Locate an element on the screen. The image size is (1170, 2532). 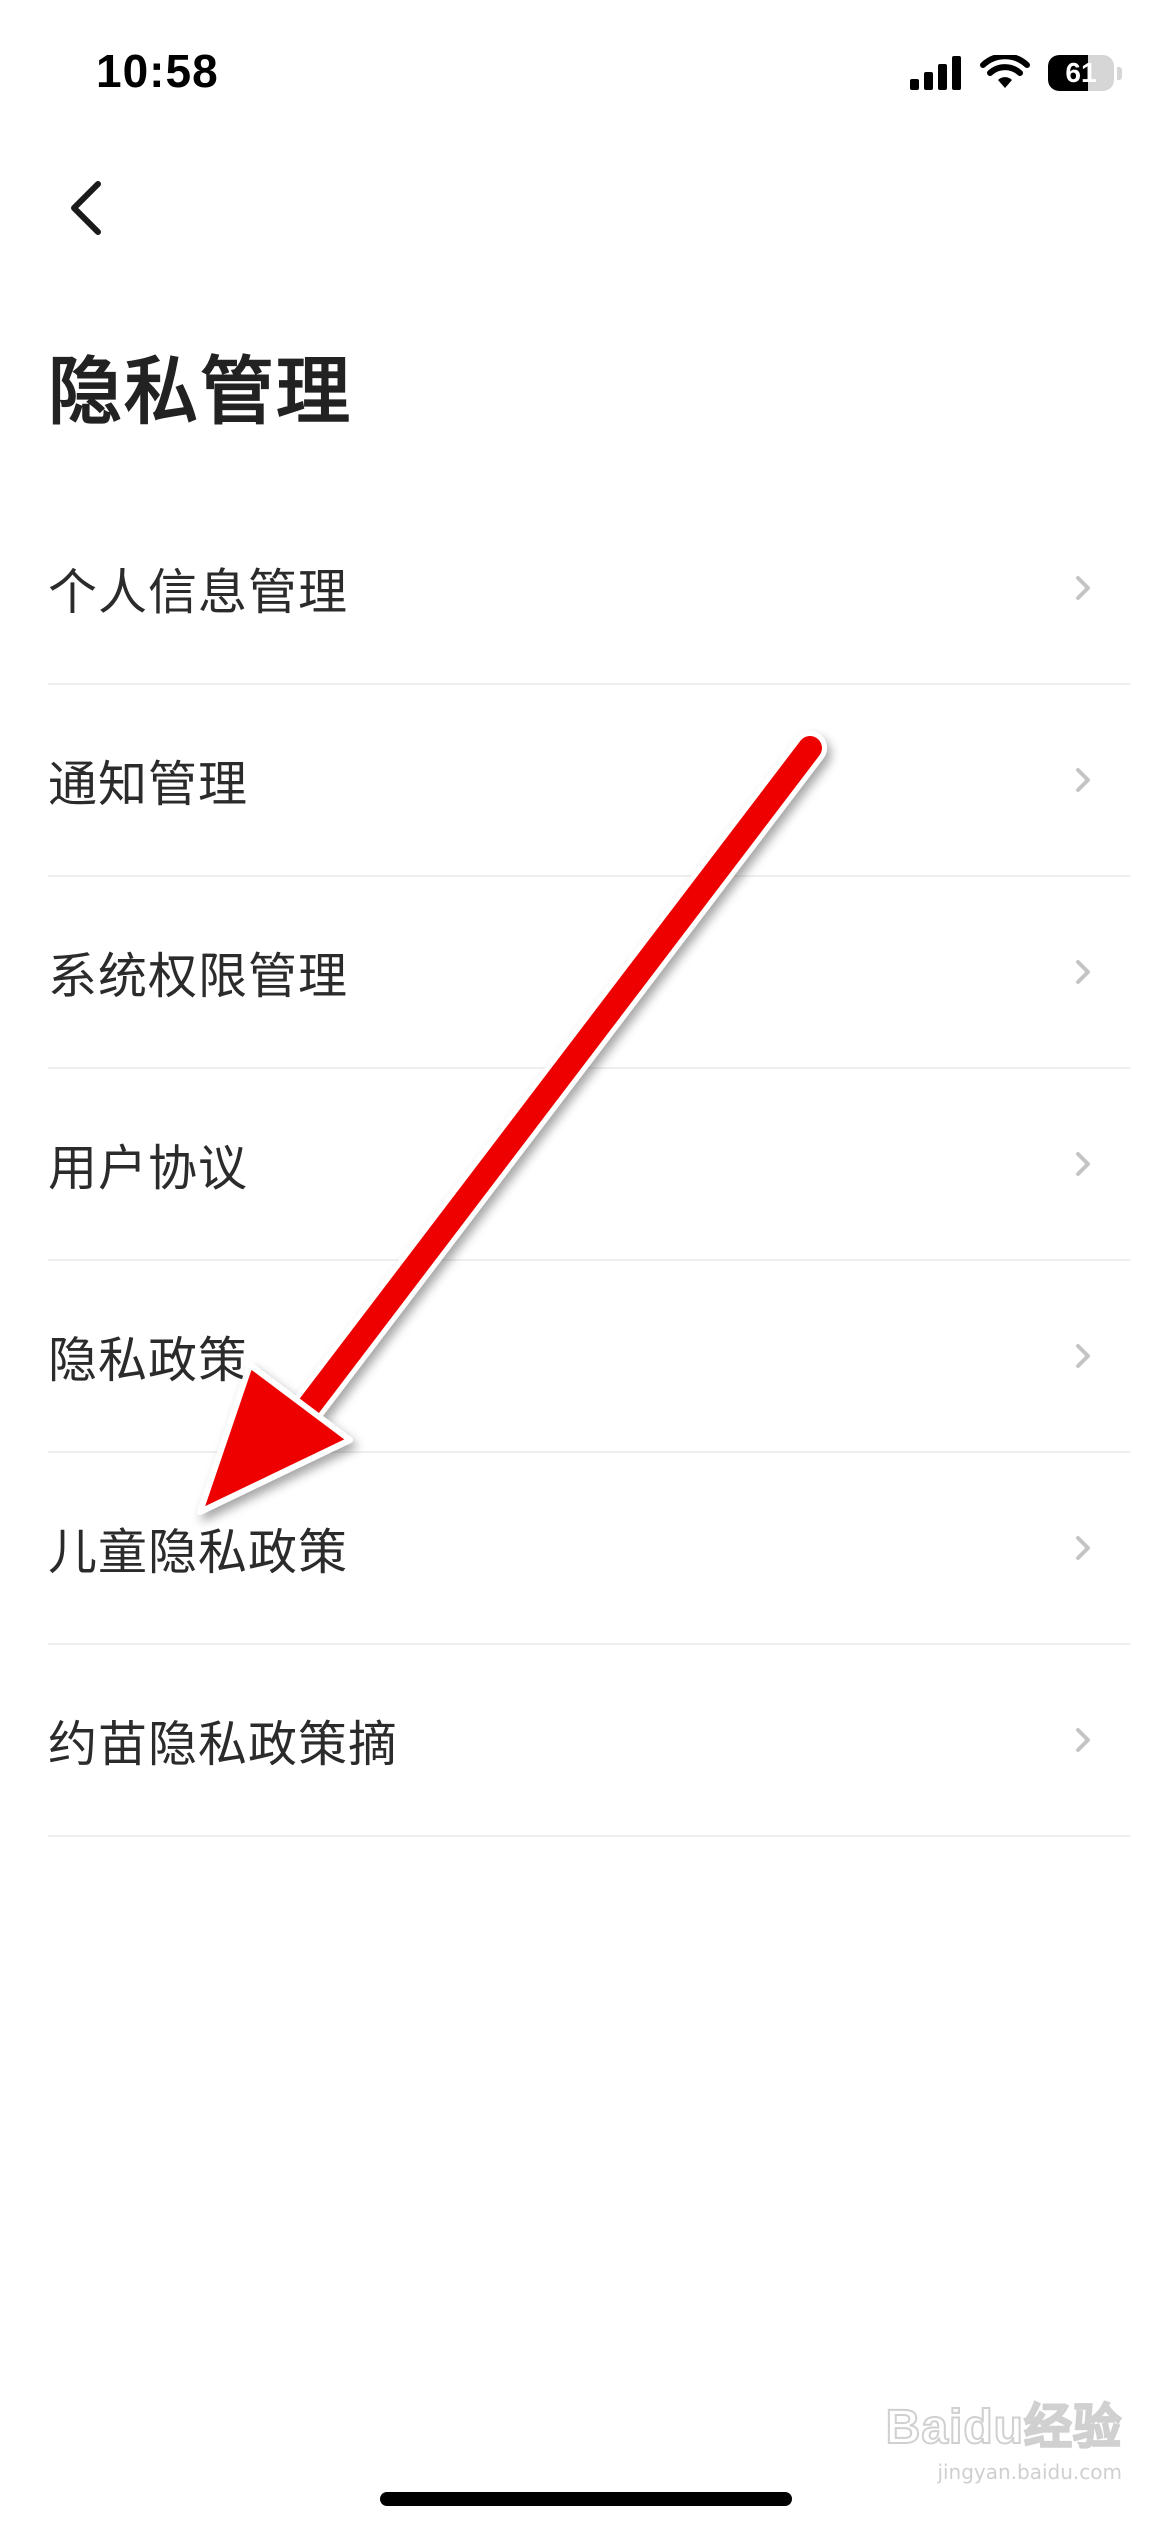
menu-item-label: 用户协议 is located at coordinates (148, 1168).